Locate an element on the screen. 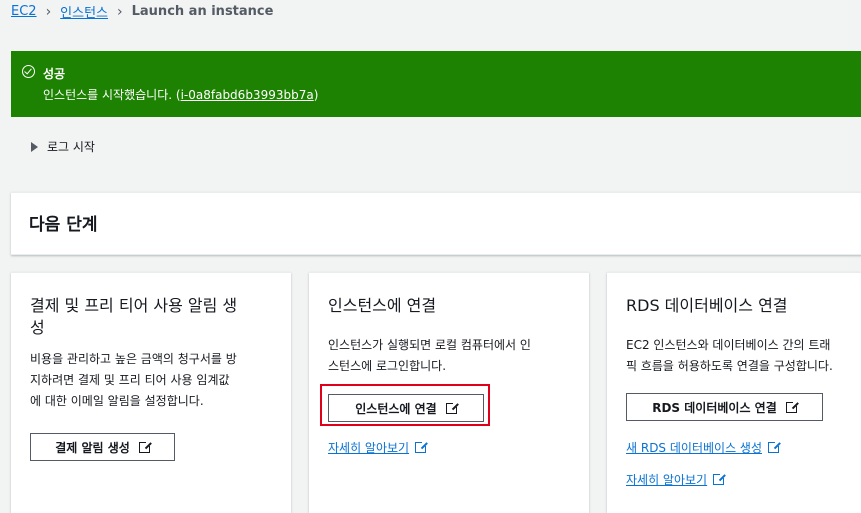 This screenshot has width=861, height=513. breadcrumb-current: Launch an instance is located at coordinates (202, 11).